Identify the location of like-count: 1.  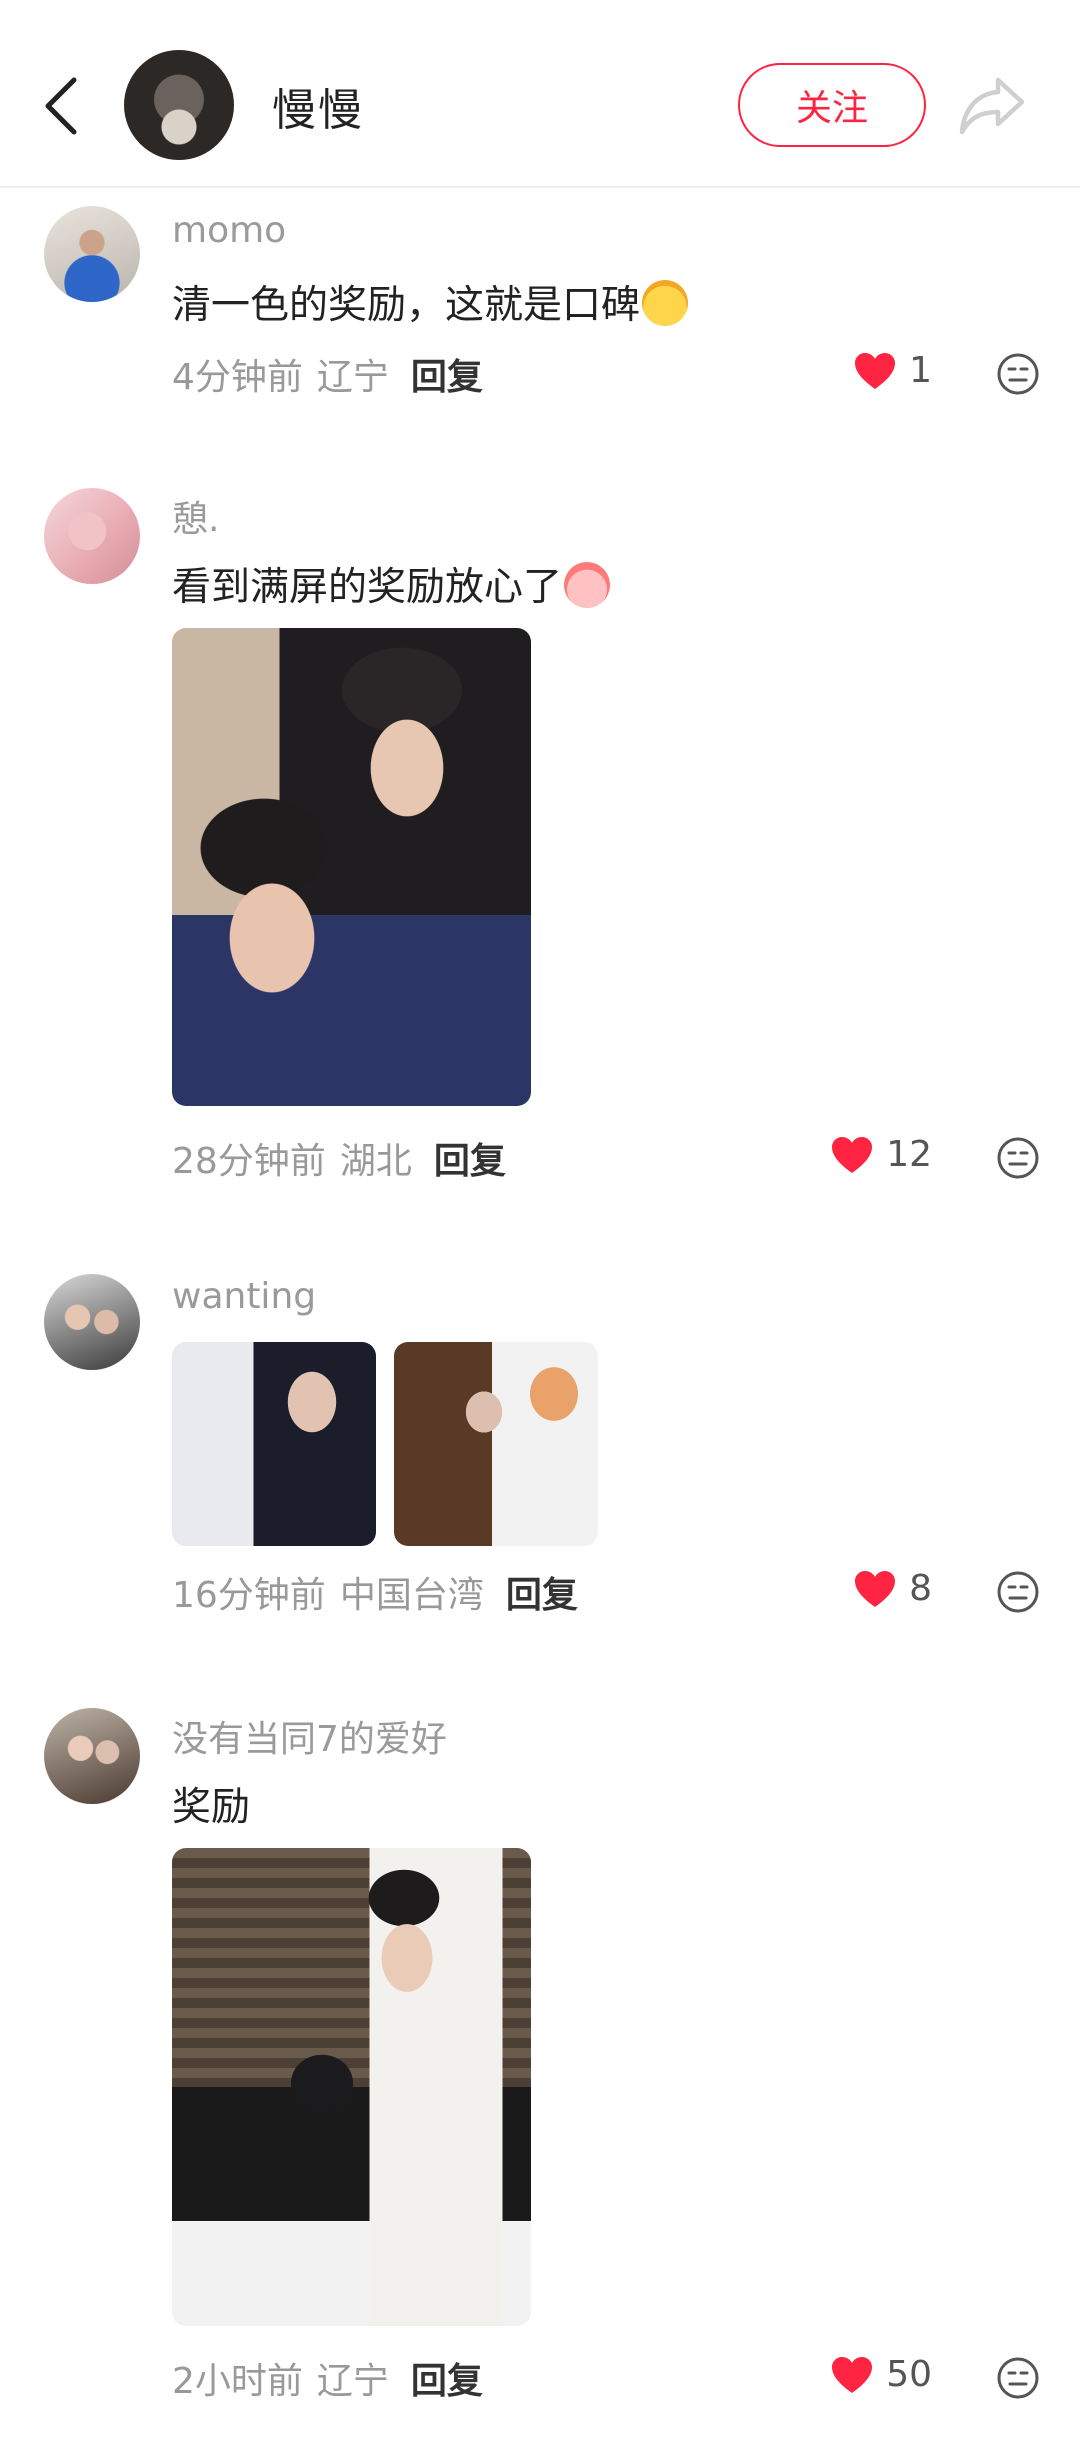
(920, 370).